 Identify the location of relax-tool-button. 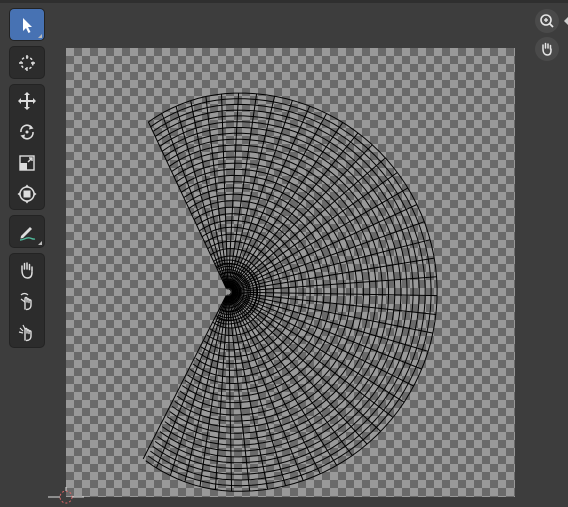
(27, 300).